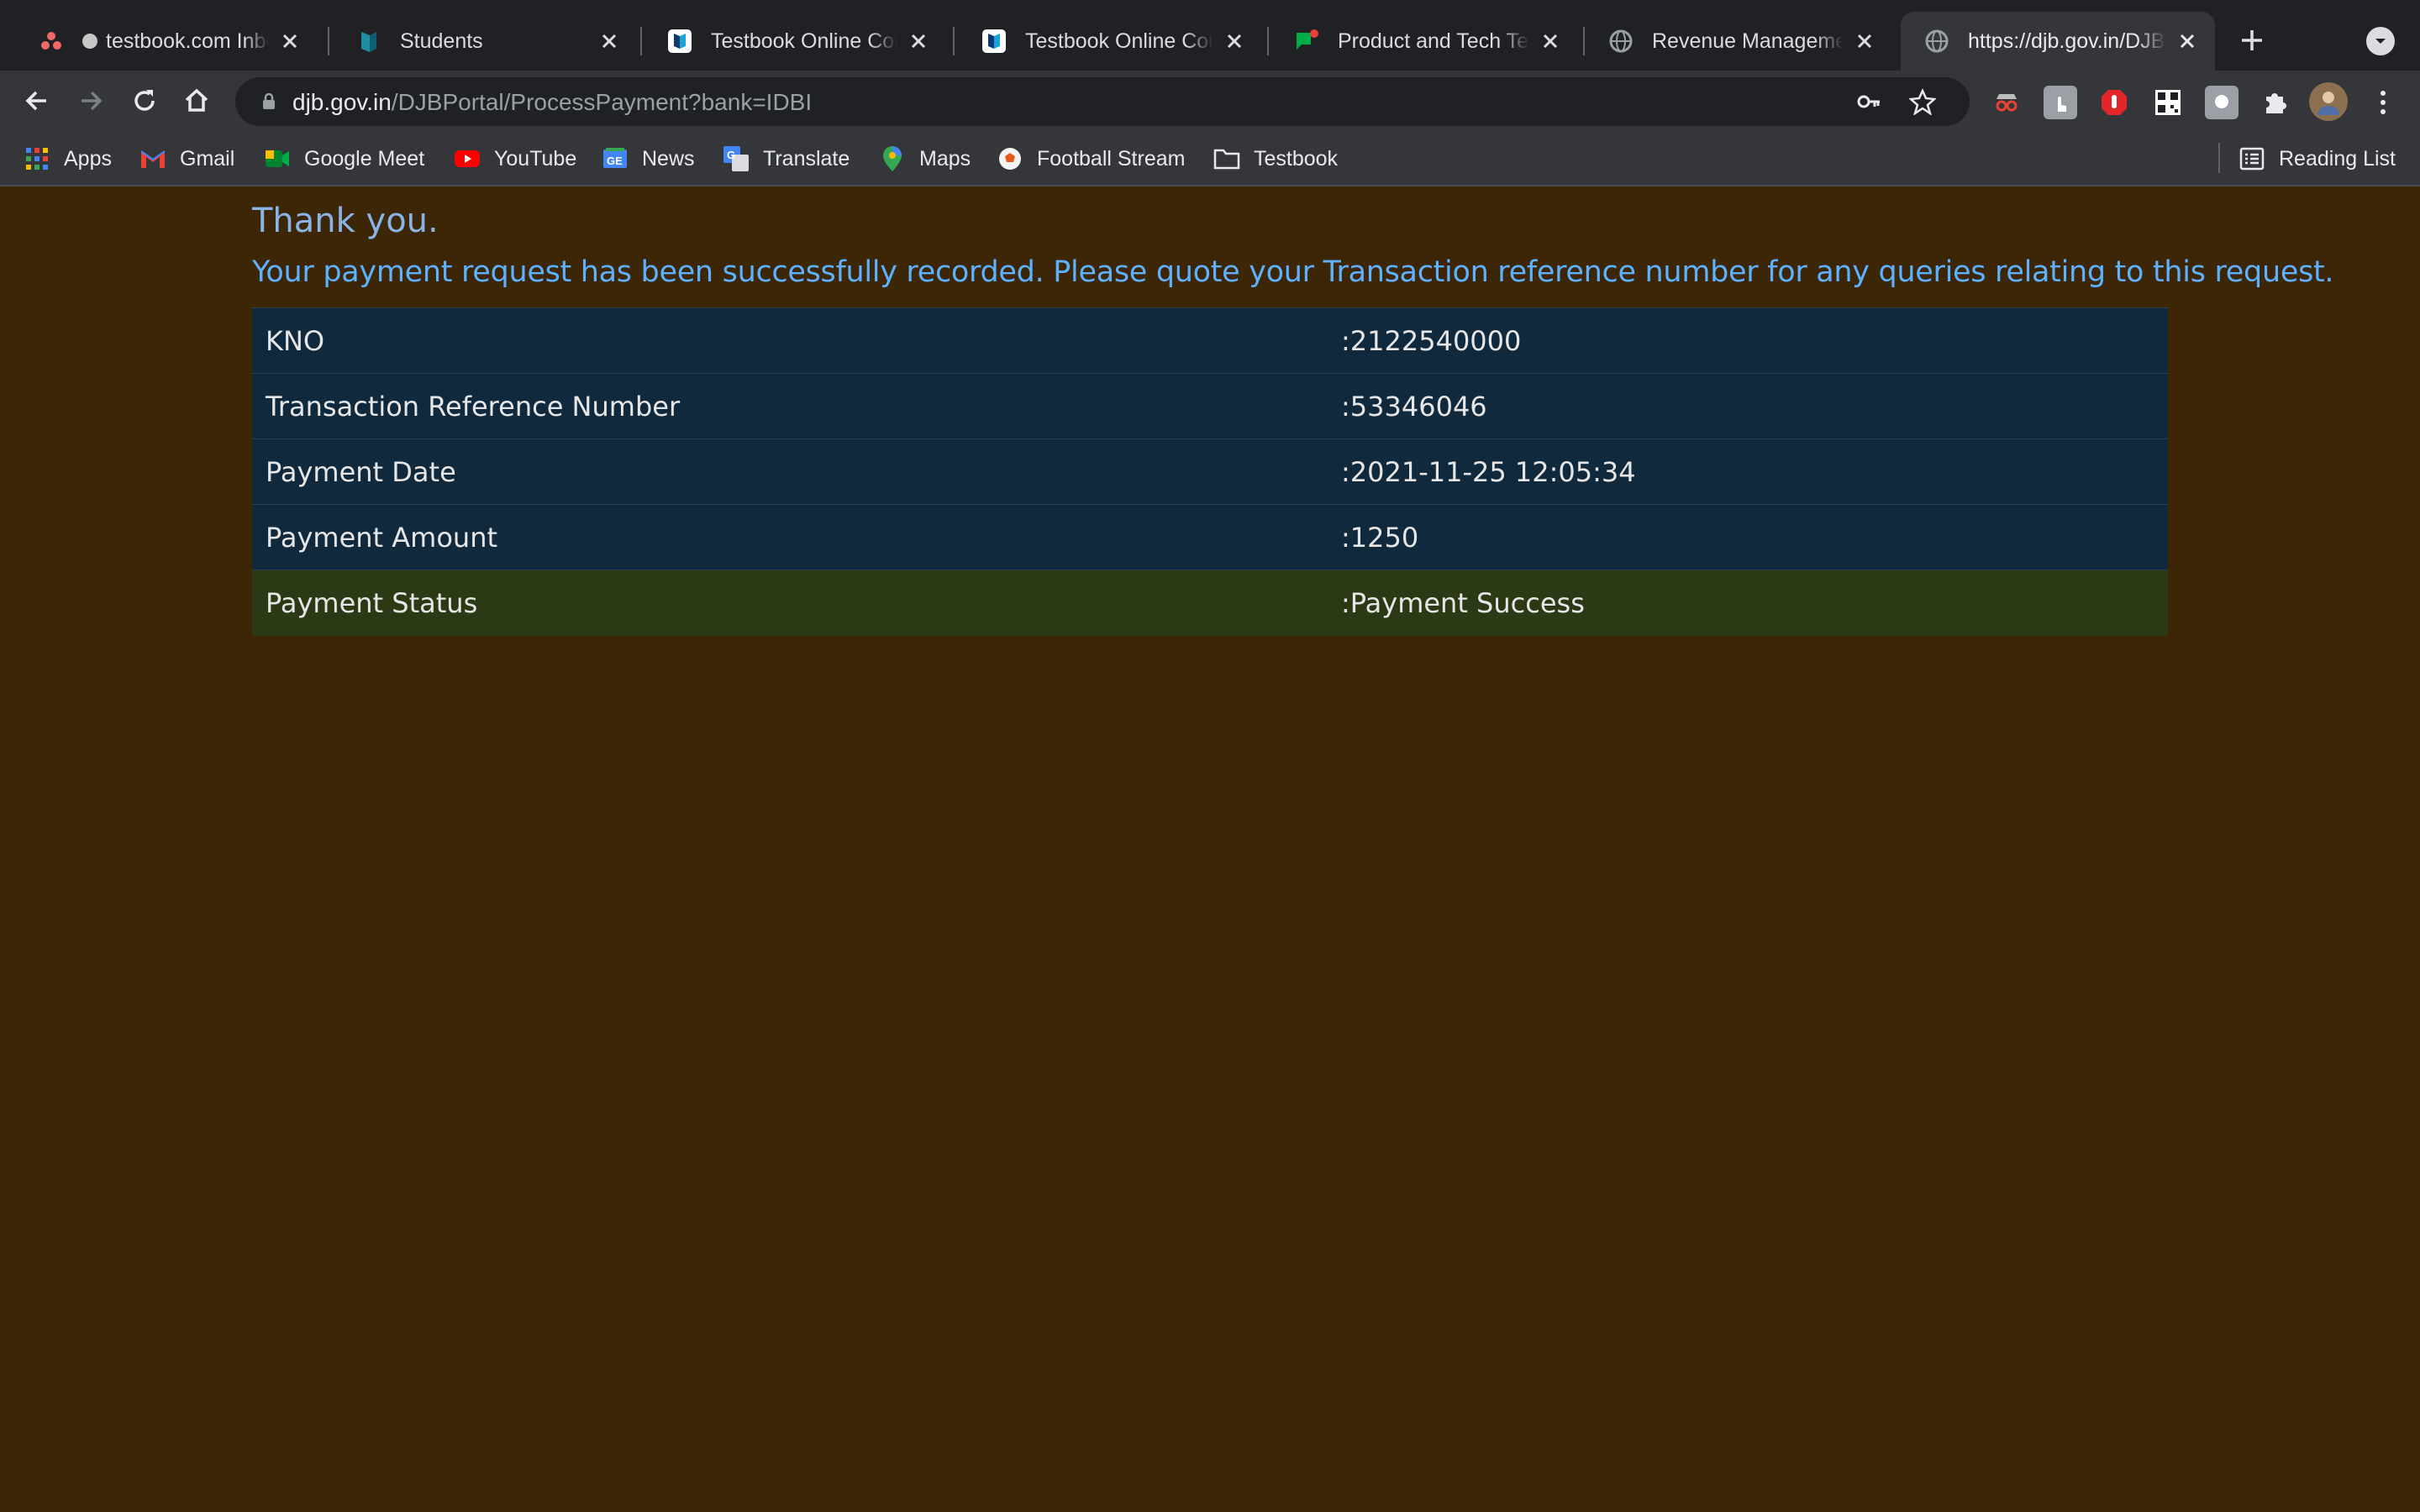  I want to click on avatar-icon, so click(2328, 103).